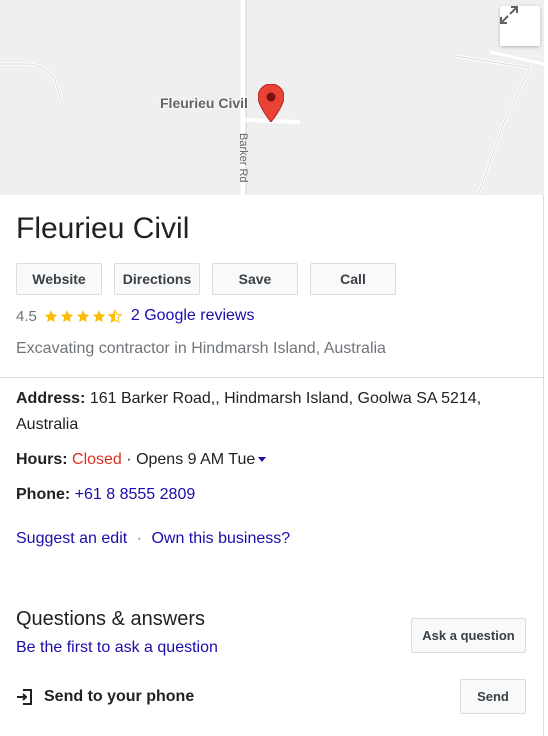 The image size is (548, 736). What do you see at coordinates (196, 459) in the screenshot?
I see `hours-next: Opens 9 AM Tue` at bounding box center [196, 459].